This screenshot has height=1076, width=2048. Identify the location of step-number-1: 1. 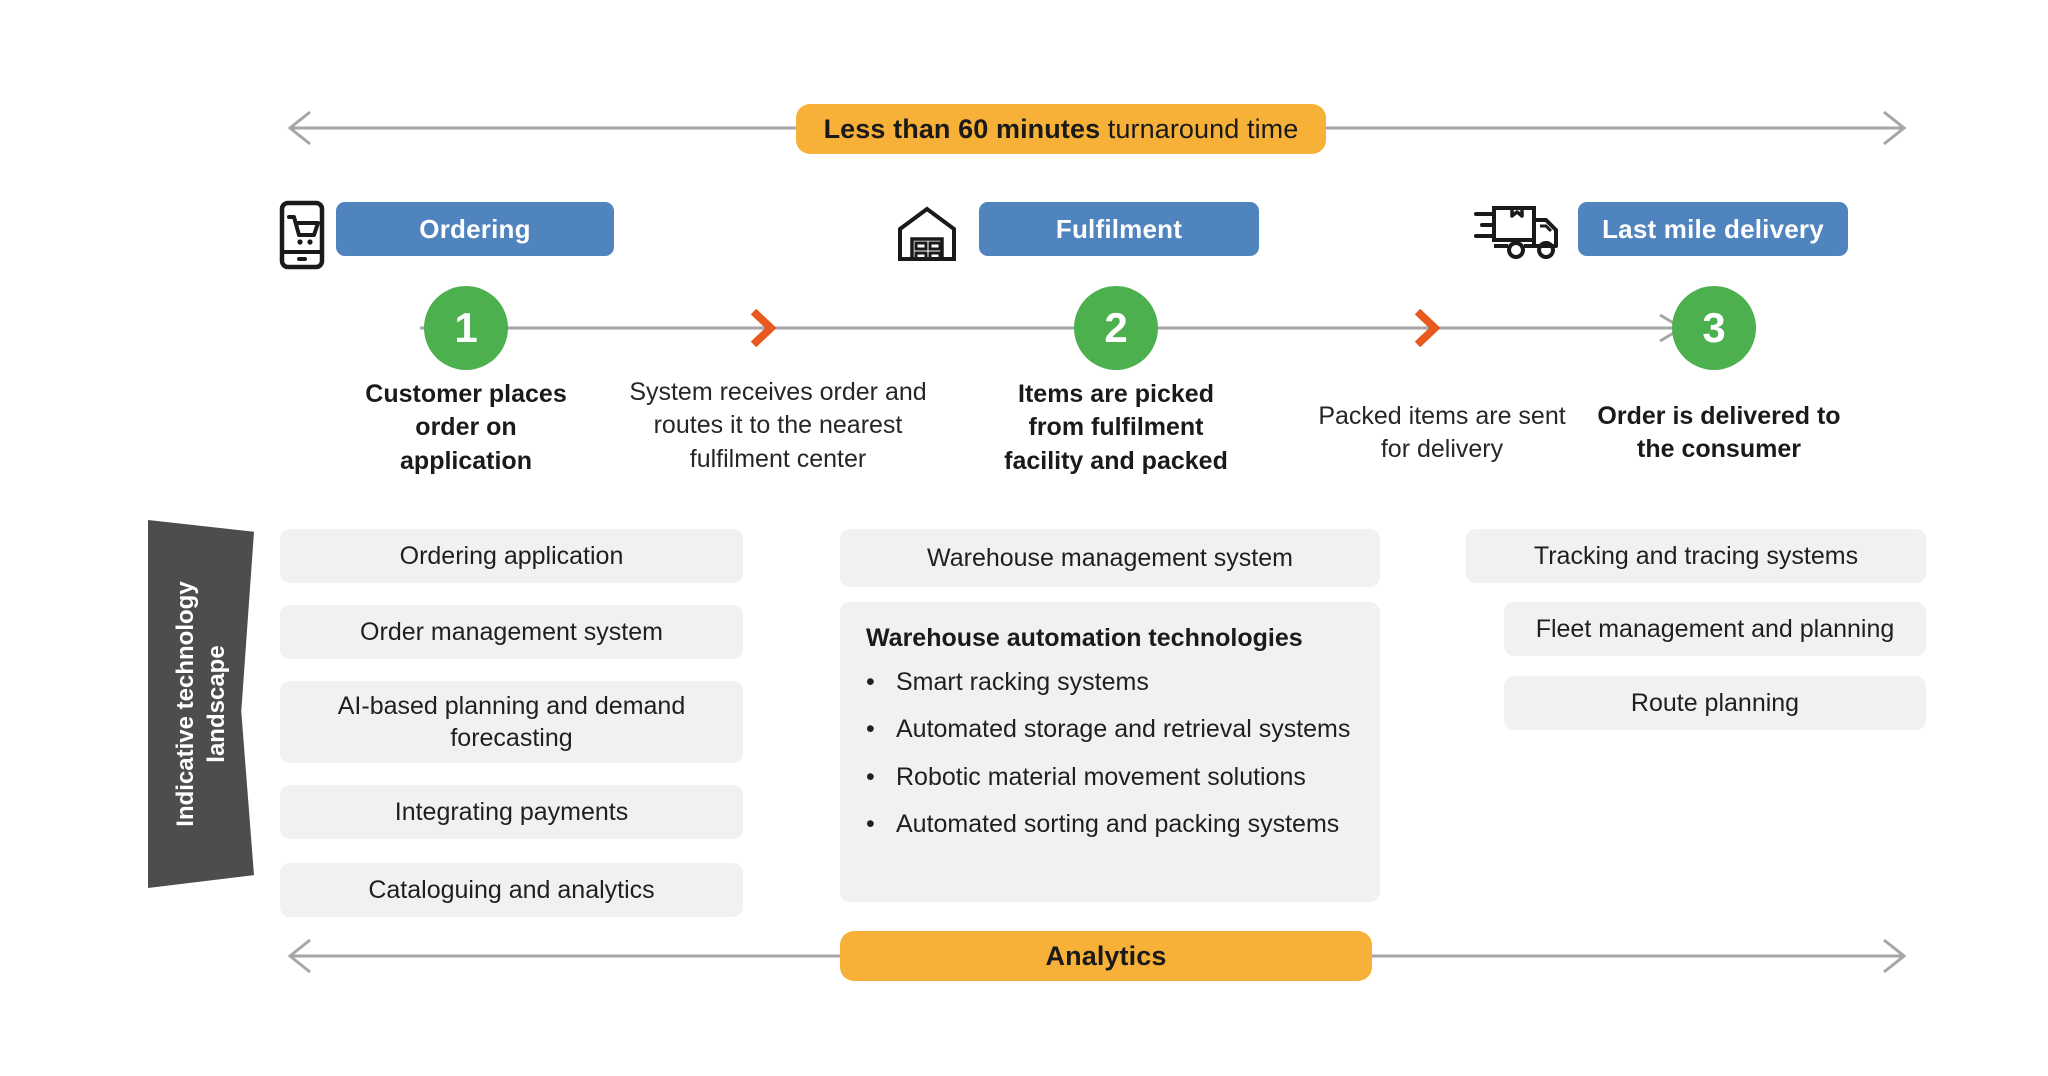
(466, 327).